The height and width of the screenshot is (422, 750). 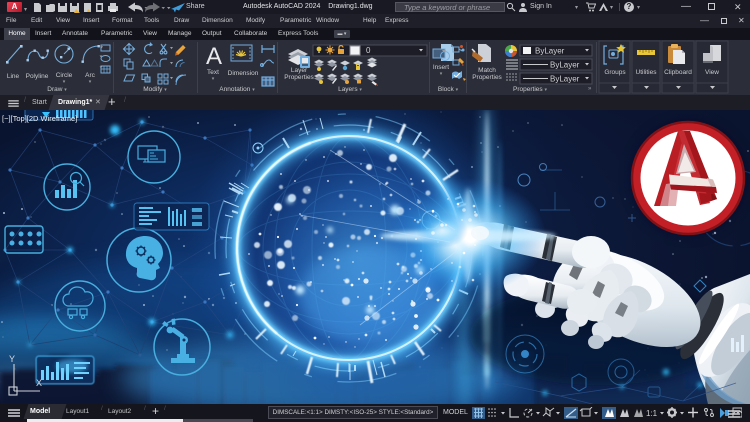 I want to click on svg-text: A, so click(x=214, y=56).